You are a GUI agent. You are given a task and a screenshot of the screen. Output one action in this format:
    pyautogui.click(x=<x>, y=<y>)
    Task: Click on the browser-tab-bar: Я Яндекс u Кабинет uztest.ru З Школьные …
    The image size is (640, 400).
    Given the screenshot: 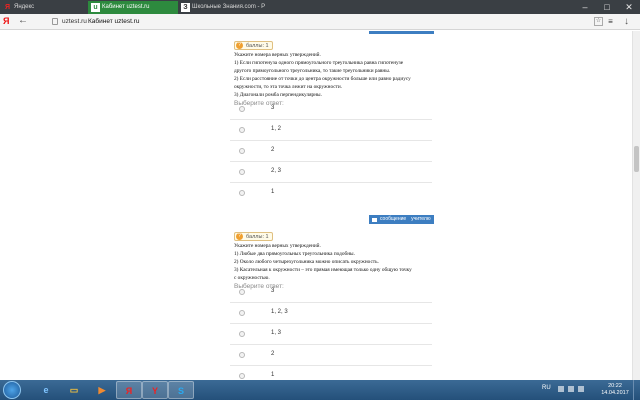 What is the action you would take?
    pyautogui.click(x=320, y=7)
    